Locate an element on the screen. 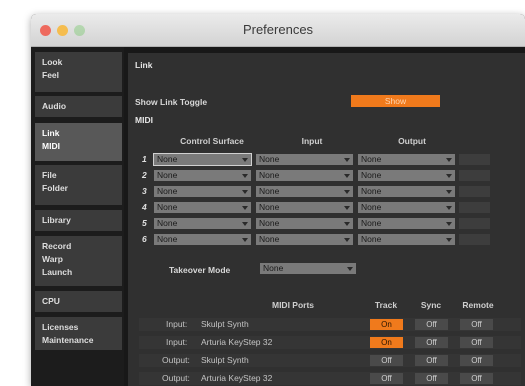 The image size is (525, 386). show-link-toggle-label: Show Link Toggle is located at coordinates (171, 102).